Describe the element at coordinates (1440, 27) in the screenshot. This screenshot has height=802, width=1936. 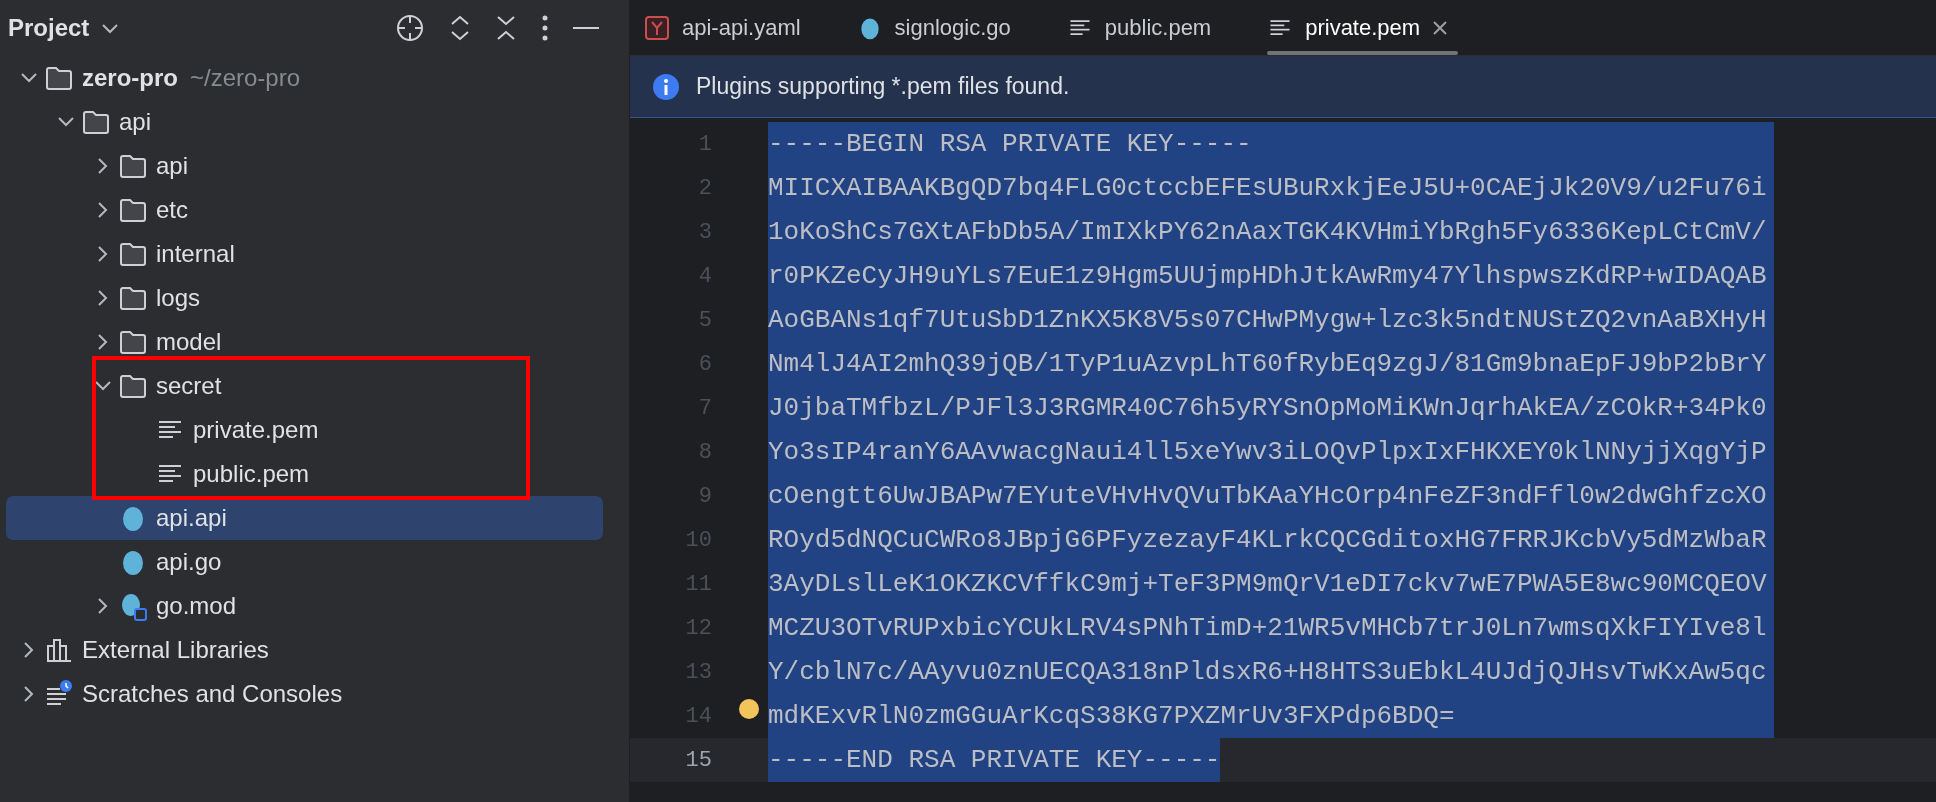
I see `close-icon` at that location.